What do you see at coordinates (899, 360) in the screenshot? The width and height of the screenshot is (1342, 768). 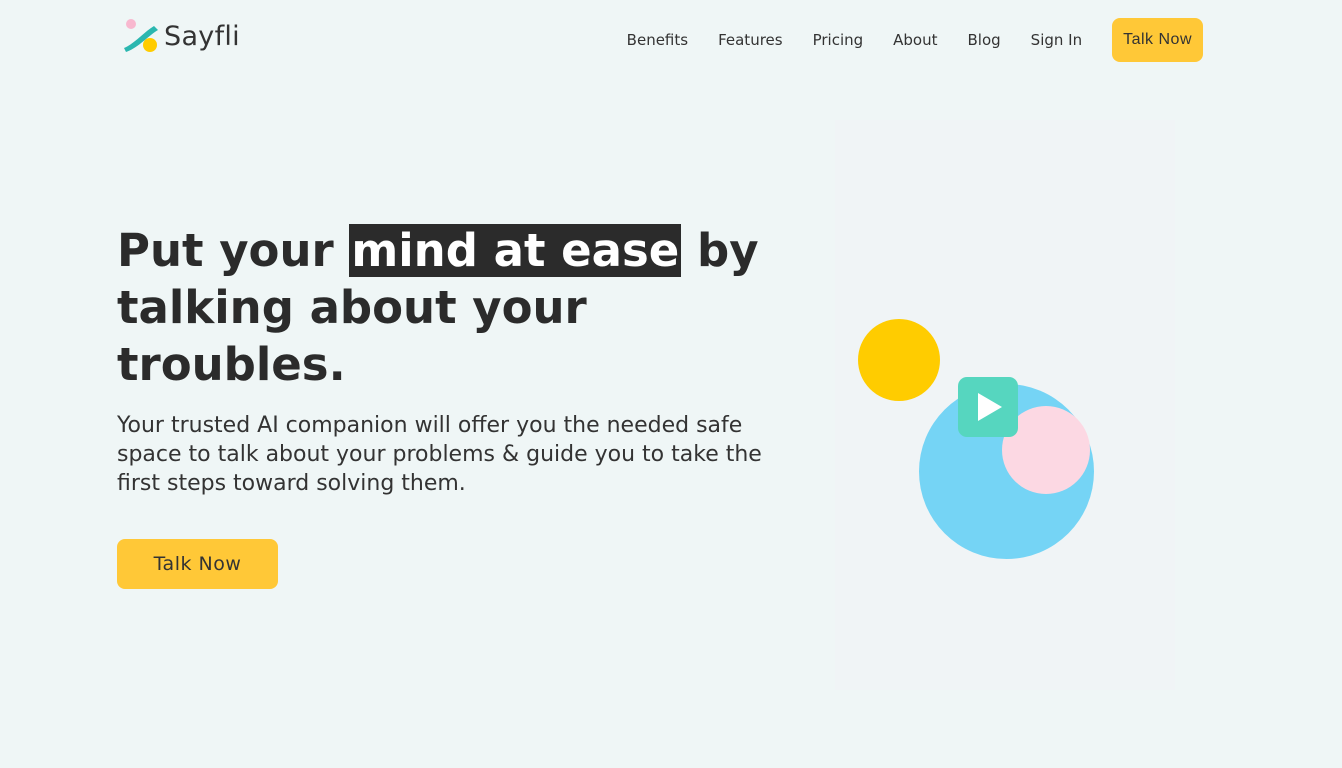 I see `yellow-circle` at bounding box center [899, 360].